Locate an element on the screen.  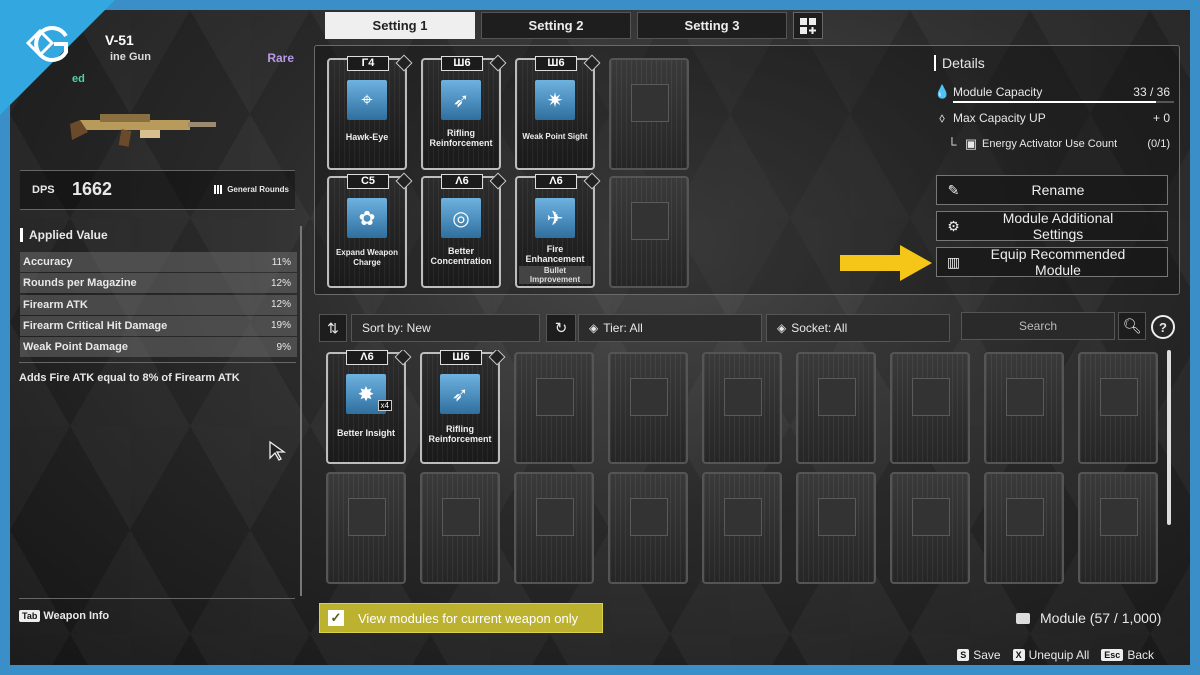
cylinder-icon: ✿ is located at coordinates (367, 218).